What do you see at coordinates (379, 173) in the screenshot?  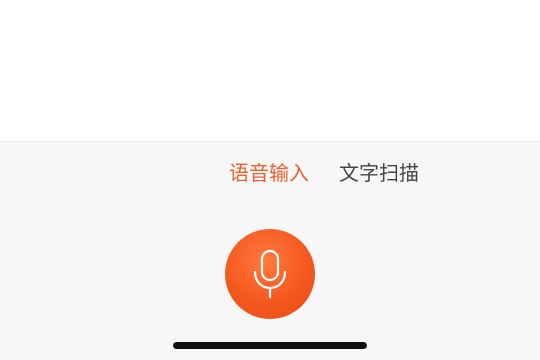 I see `tab-text-scan: 文字扫描` at bounding box center [379, 173].